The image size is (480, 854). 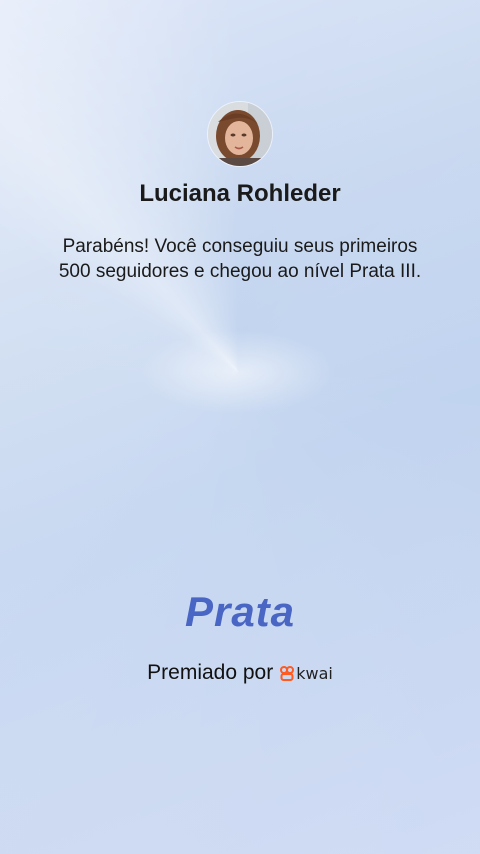 What do you see at coordinates (240, 611) in the screenshot?
I see `level-title: Prata` at bounding box center [240, 611].